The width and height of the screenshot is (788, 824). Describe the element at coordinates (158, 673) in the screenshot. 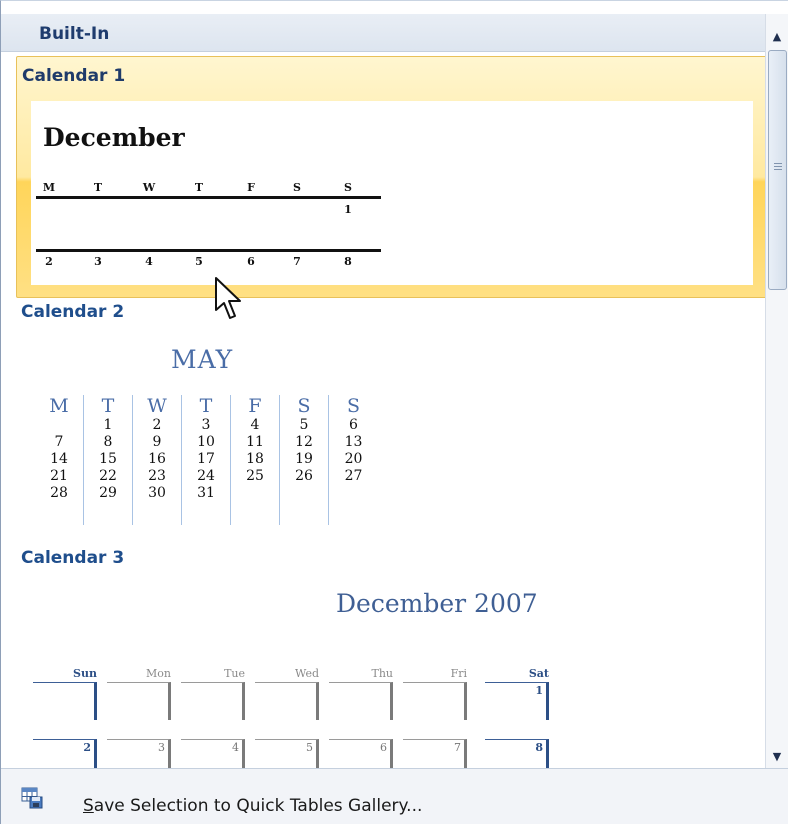

I see `calendar-3-weekday: Mon` at that location.